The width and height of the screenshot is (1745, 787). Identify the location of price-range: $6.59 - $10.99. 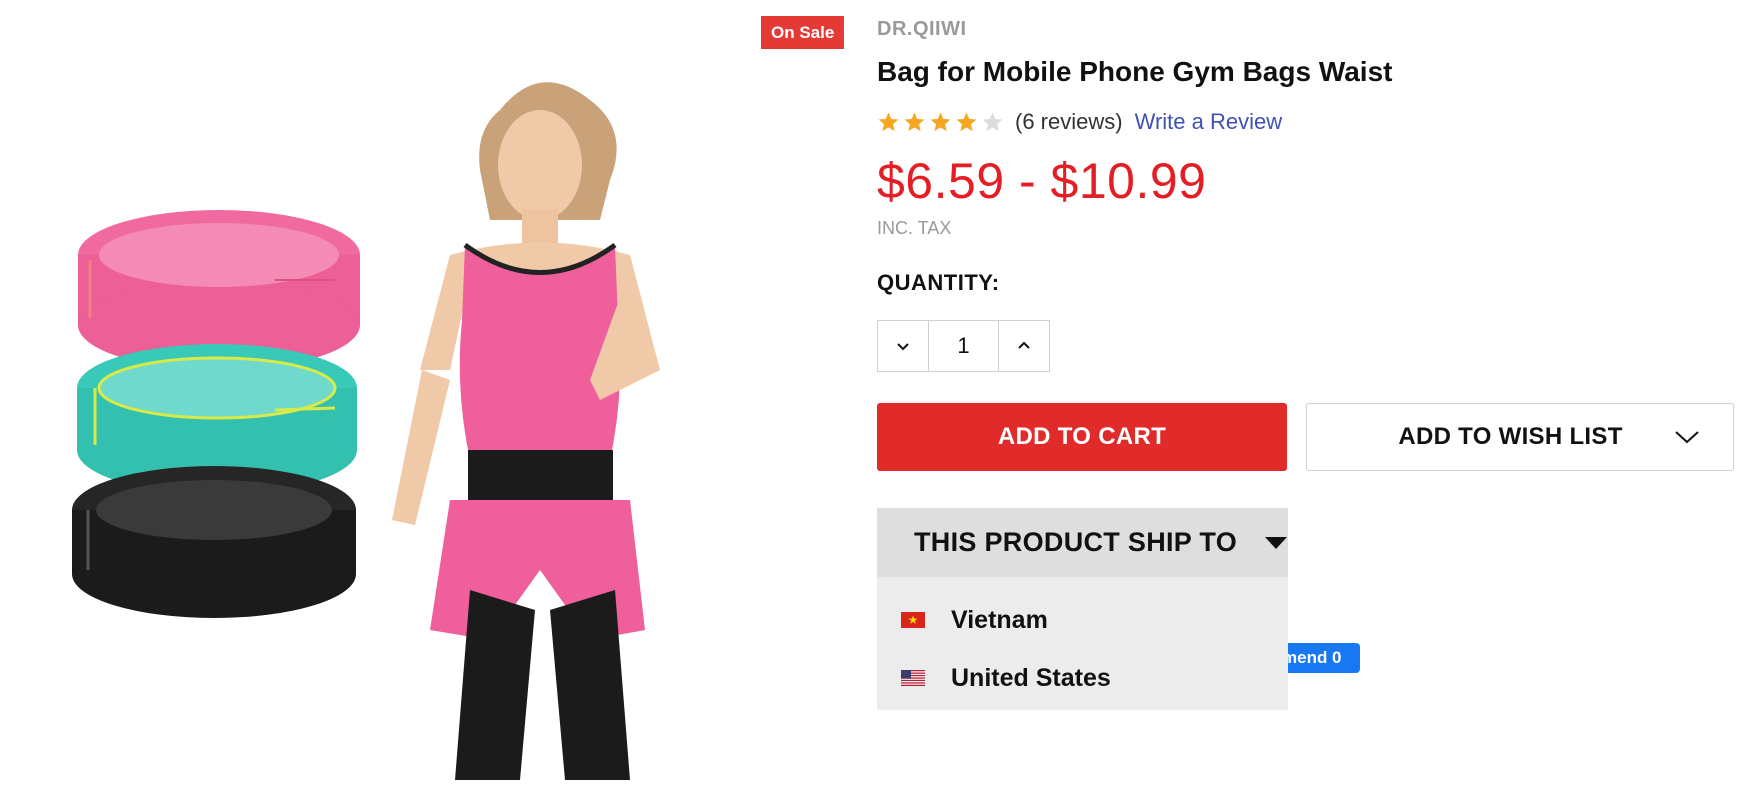
(1042, 181).